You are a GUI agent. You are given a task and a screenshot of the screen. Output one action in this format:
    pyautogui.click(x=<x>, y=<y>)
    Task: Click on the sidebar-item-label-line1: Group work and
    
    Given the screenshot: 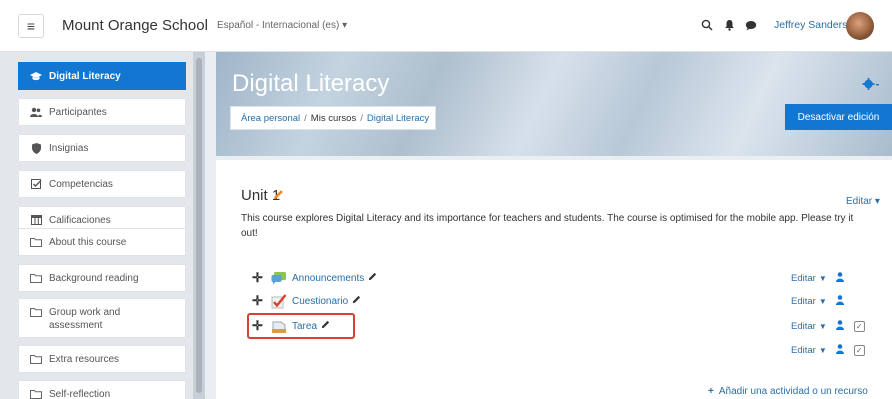 What is the action you would take?
    pyautogui.click(x=85, y=312)
    